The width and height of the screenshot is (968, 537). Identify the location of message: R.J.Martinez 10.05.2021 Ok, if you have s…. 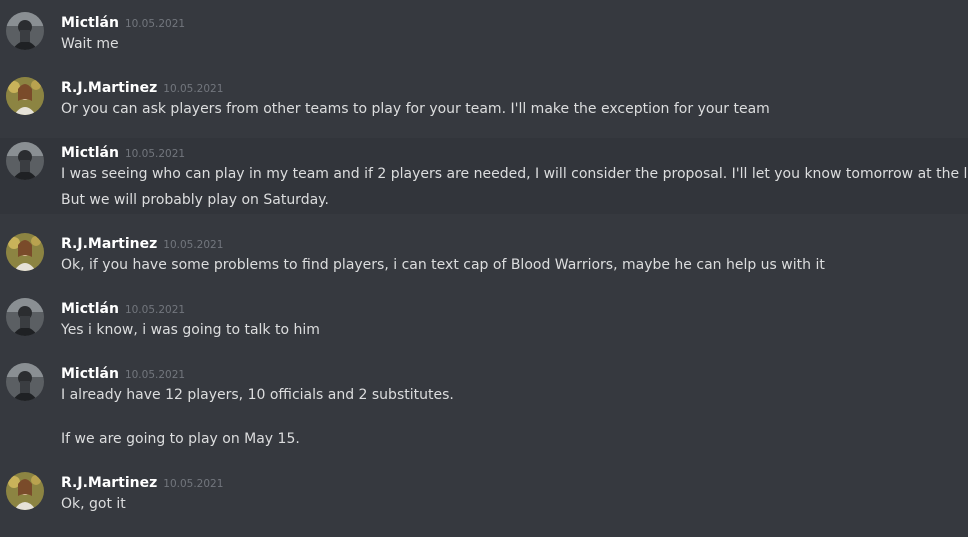
(484, 253).